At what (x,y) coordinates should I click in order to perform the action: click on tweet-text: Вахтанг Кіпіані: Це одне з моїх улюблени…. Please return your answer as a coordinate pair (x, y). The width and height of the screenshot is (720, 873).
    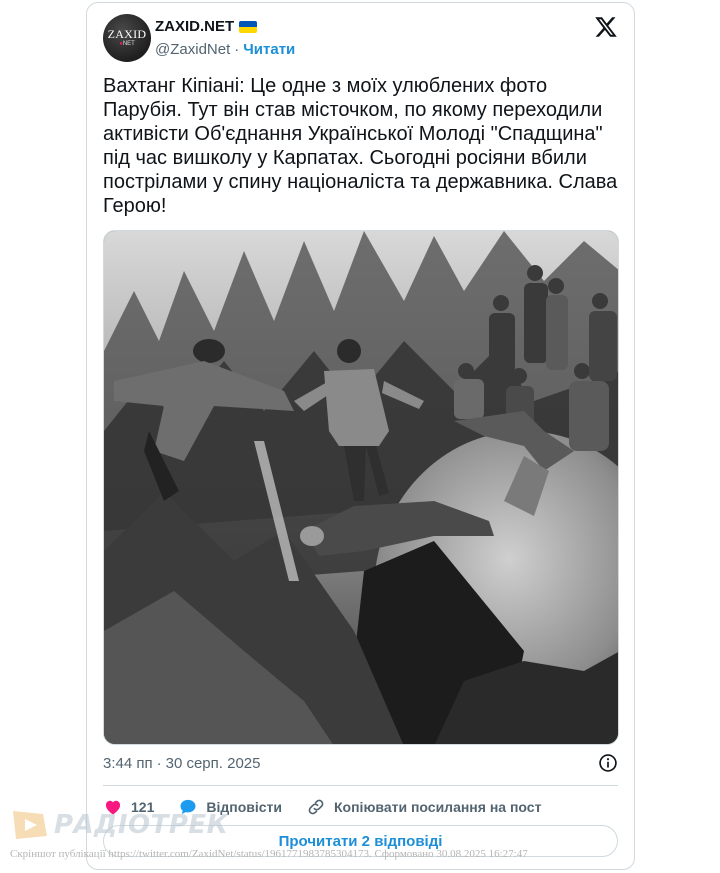
    Looking at the image, I should click on (360, 146).